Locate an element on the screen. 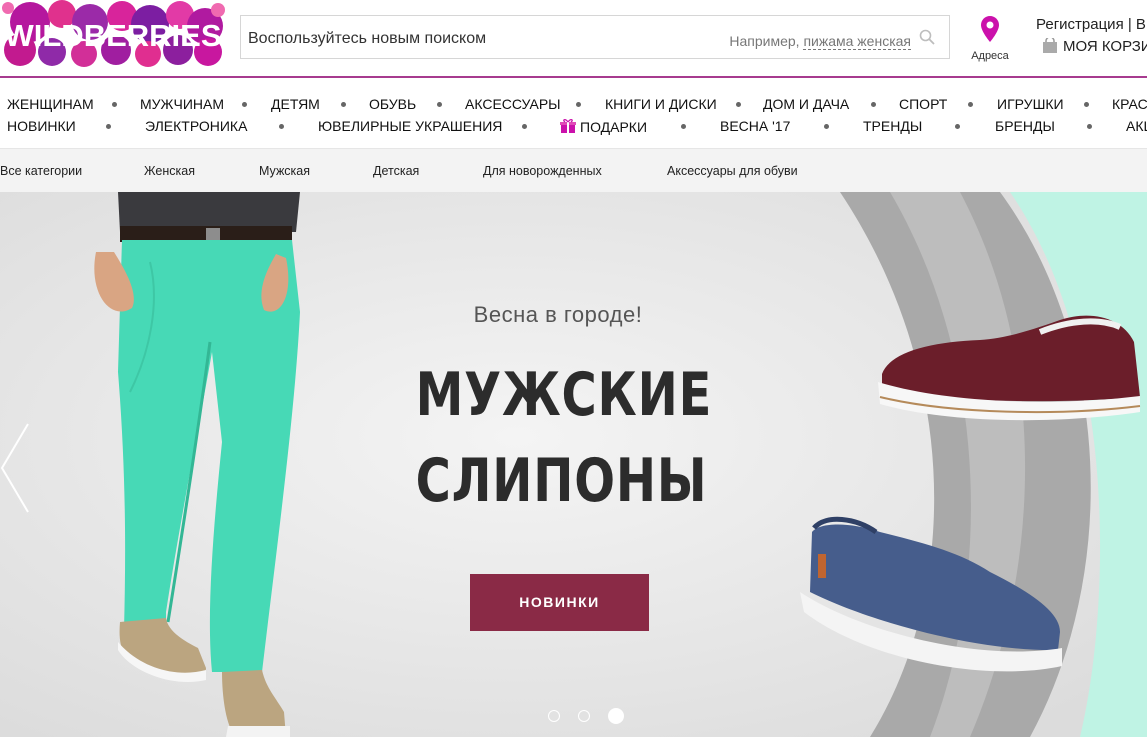 The width and height of the screenshot is (1147, 737). cart-label: МОЯ КОРЗИ is located at coordinates (1105, 46).